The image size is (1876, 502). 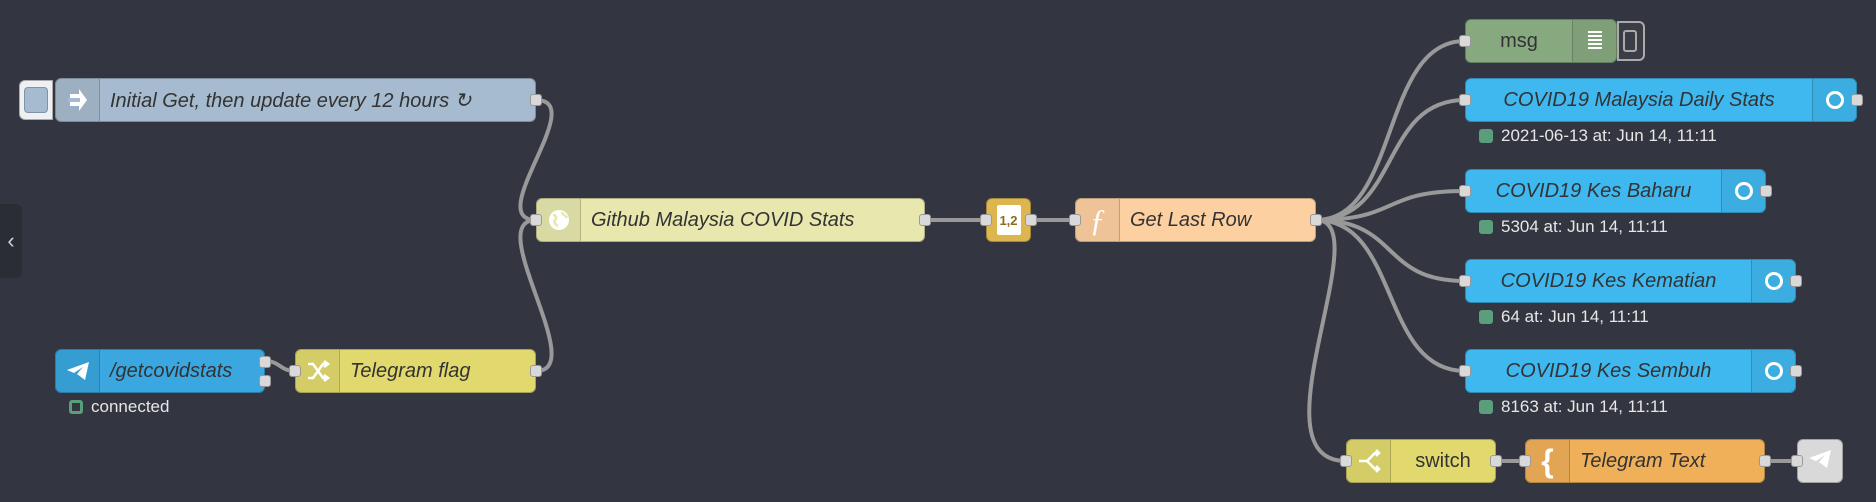 I want to click on telegram-sender-node, so click(x=1817, y=461).